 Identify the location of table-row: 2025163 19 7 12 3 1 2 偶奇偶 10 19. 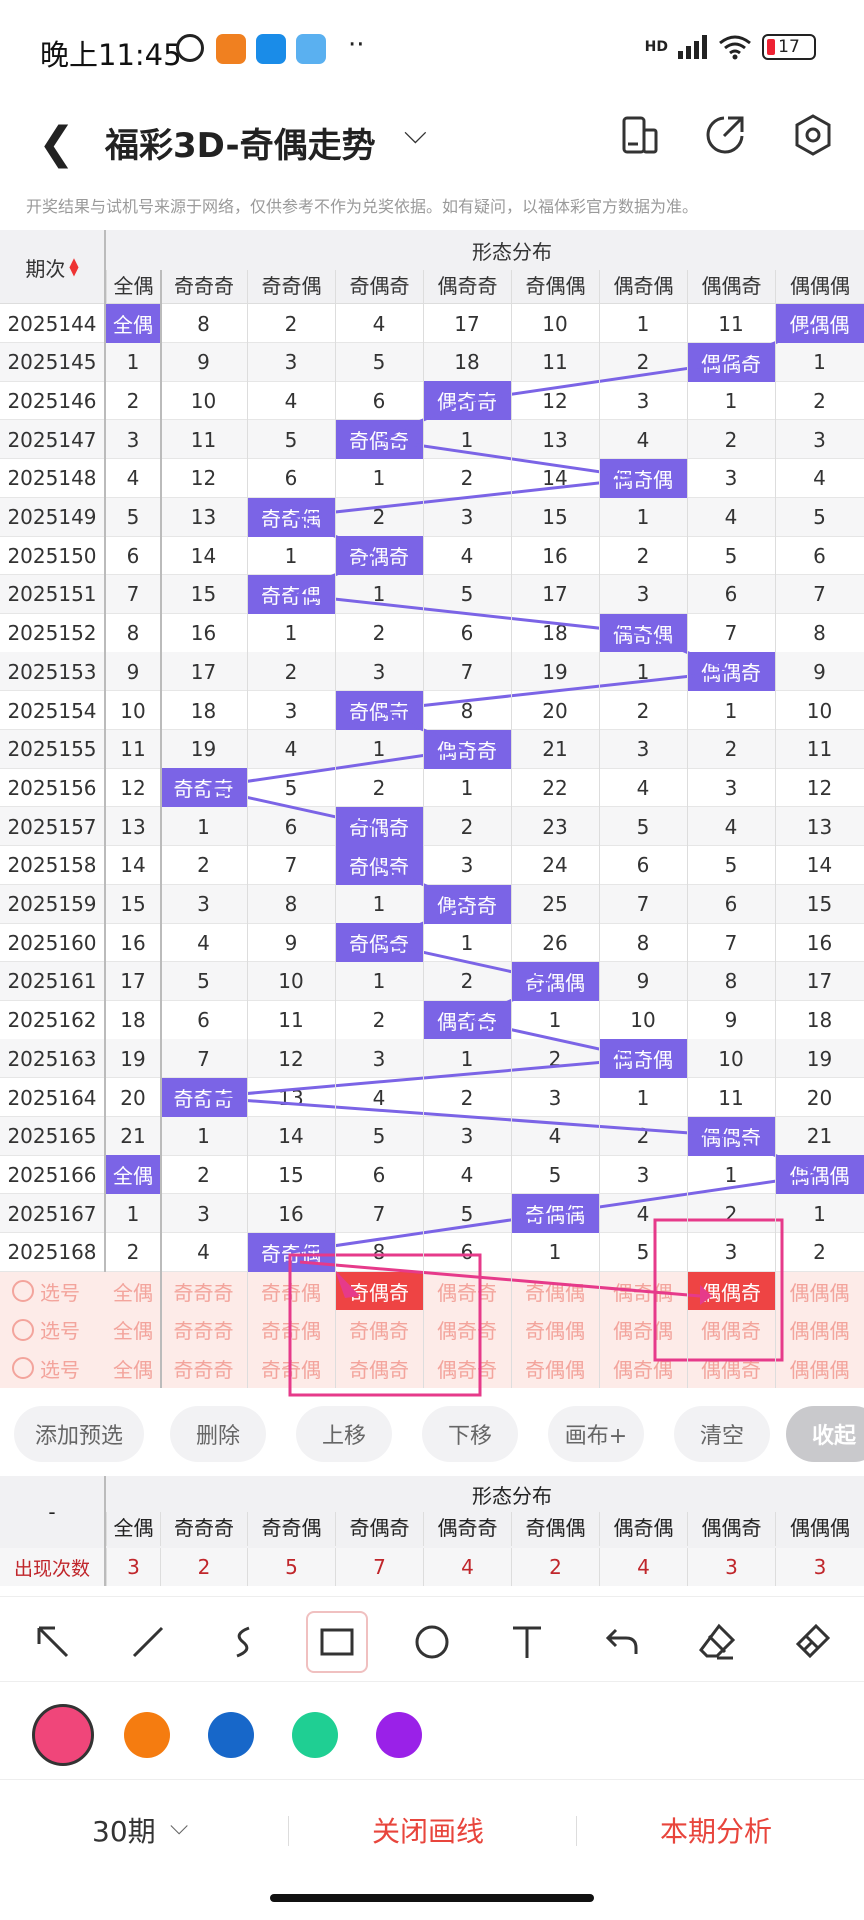
(432, 1059).